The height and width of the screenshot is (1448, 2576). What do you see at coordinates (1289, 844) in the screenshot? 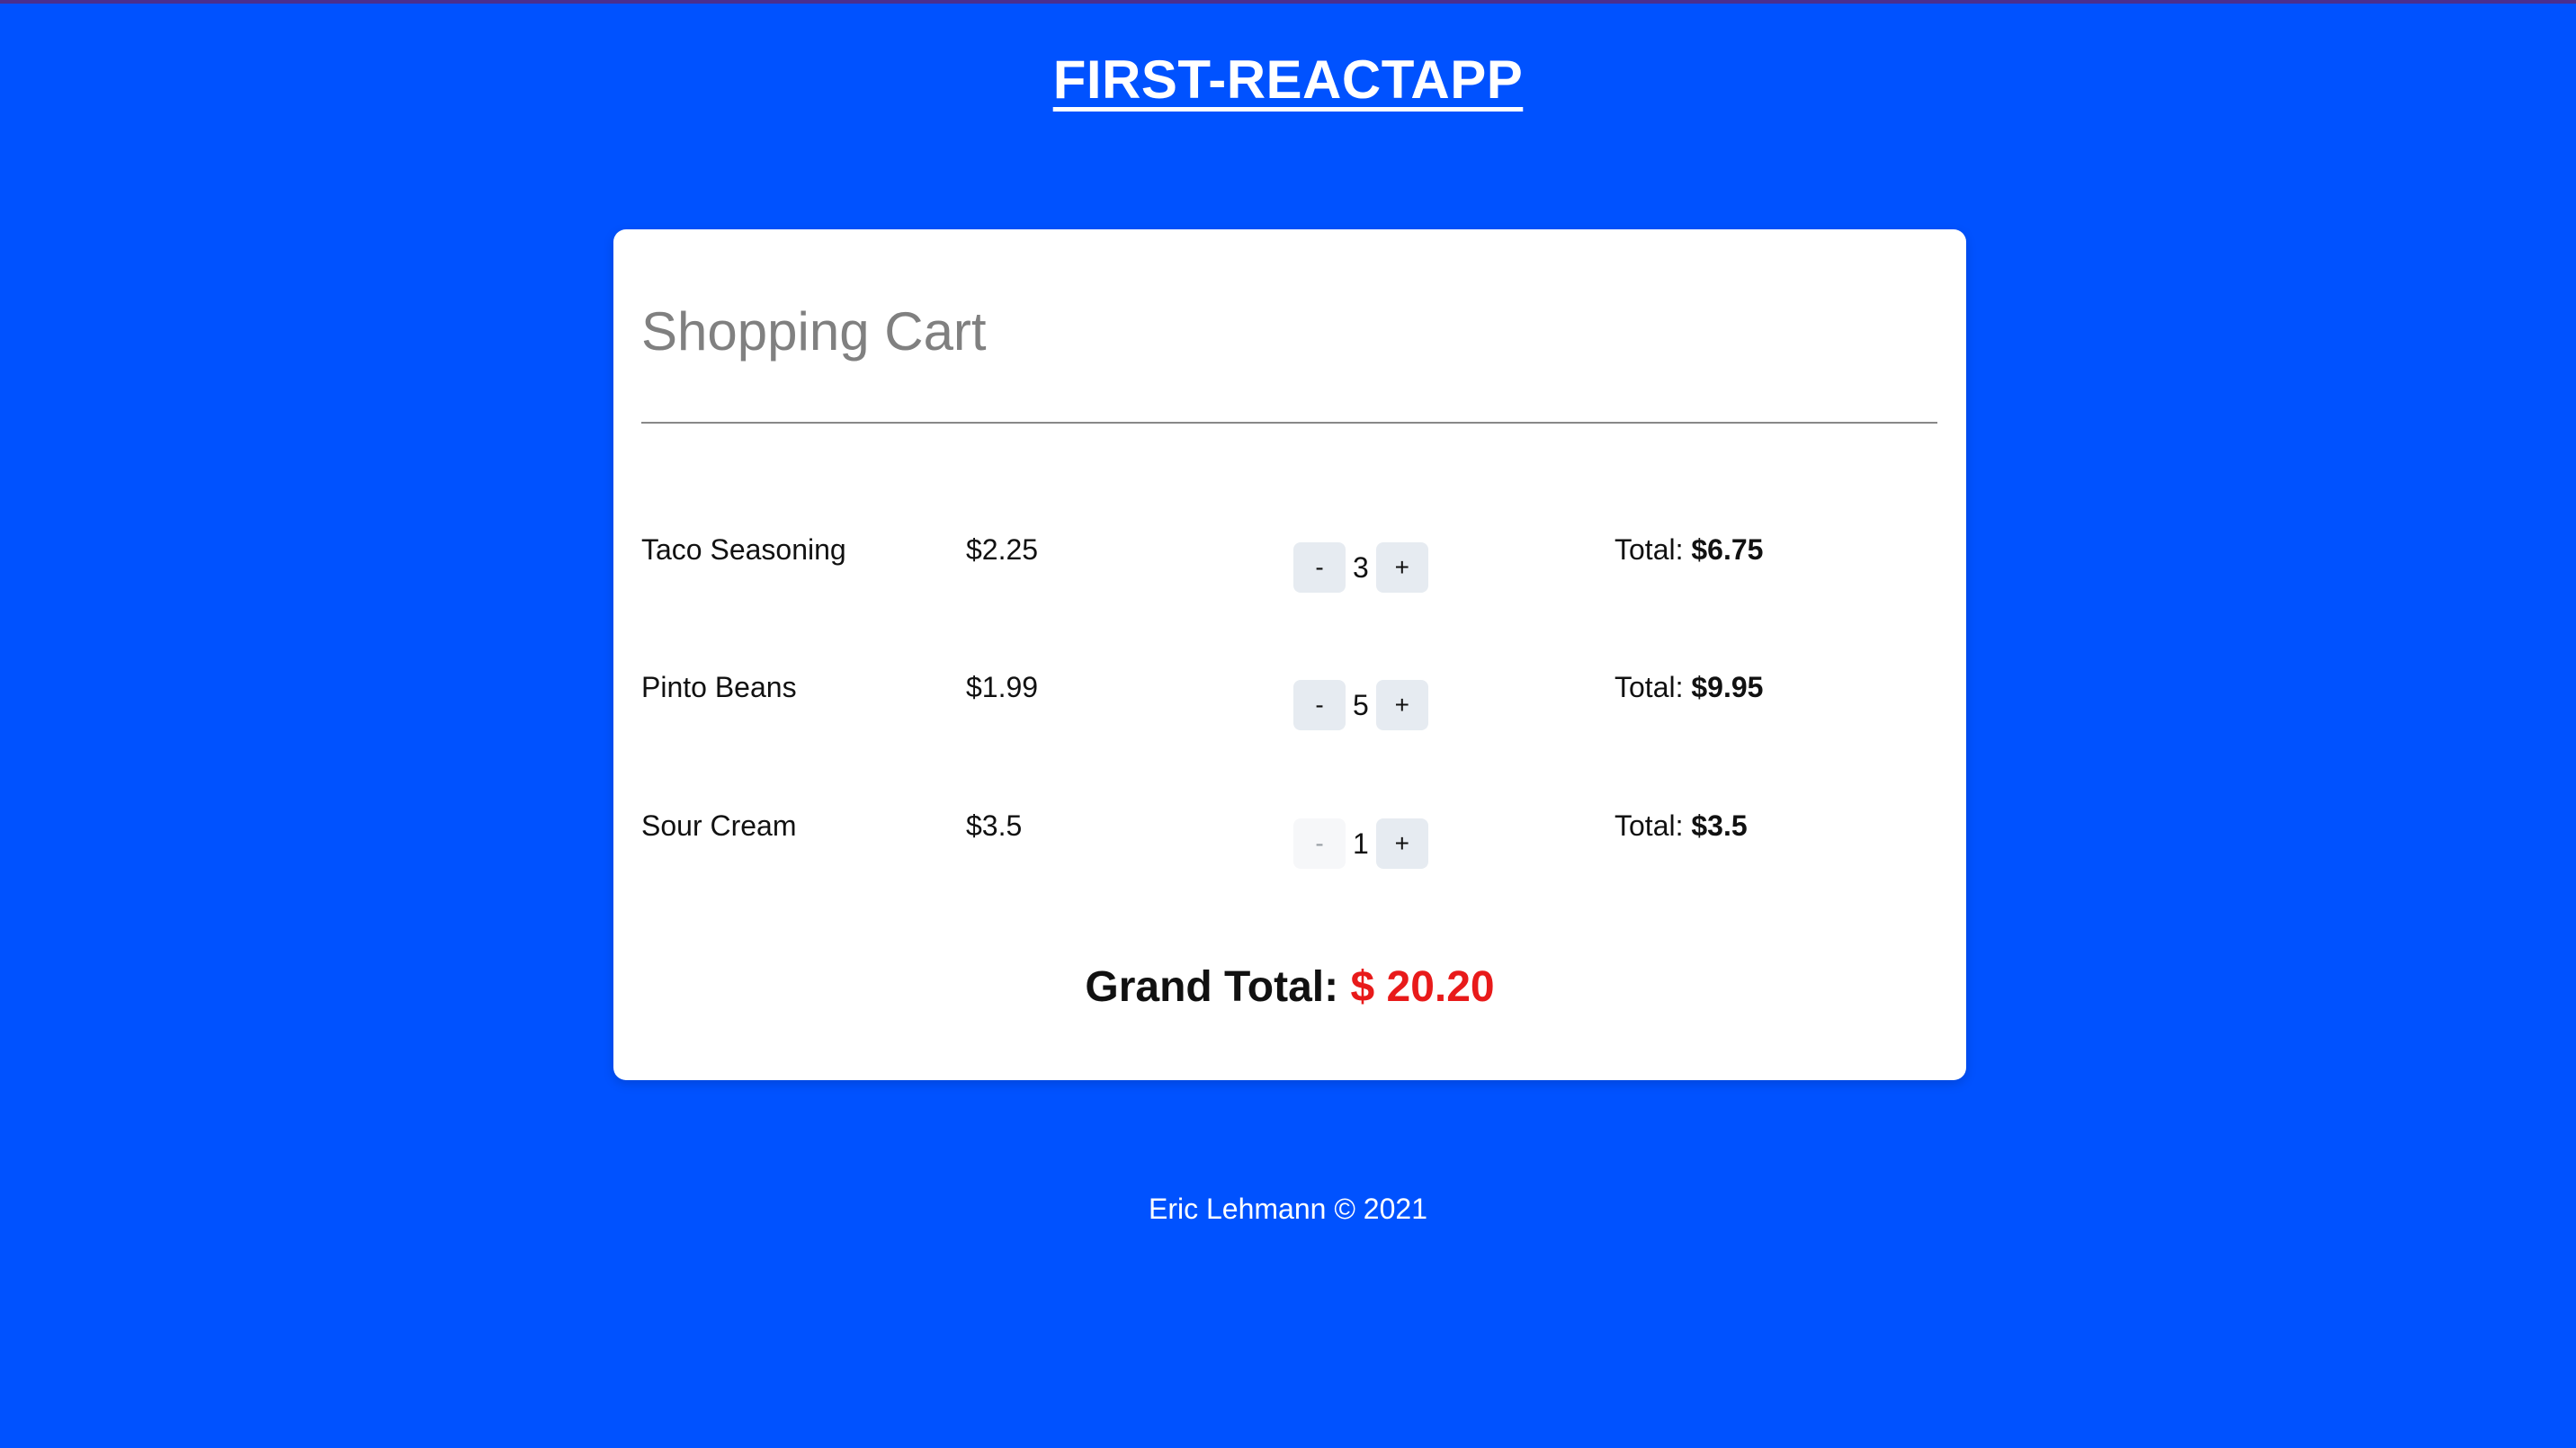
I see `cart-item-row: Sour Cream $3.5 - 1 + Total: $3.5` at bounding box center [1289, 844].